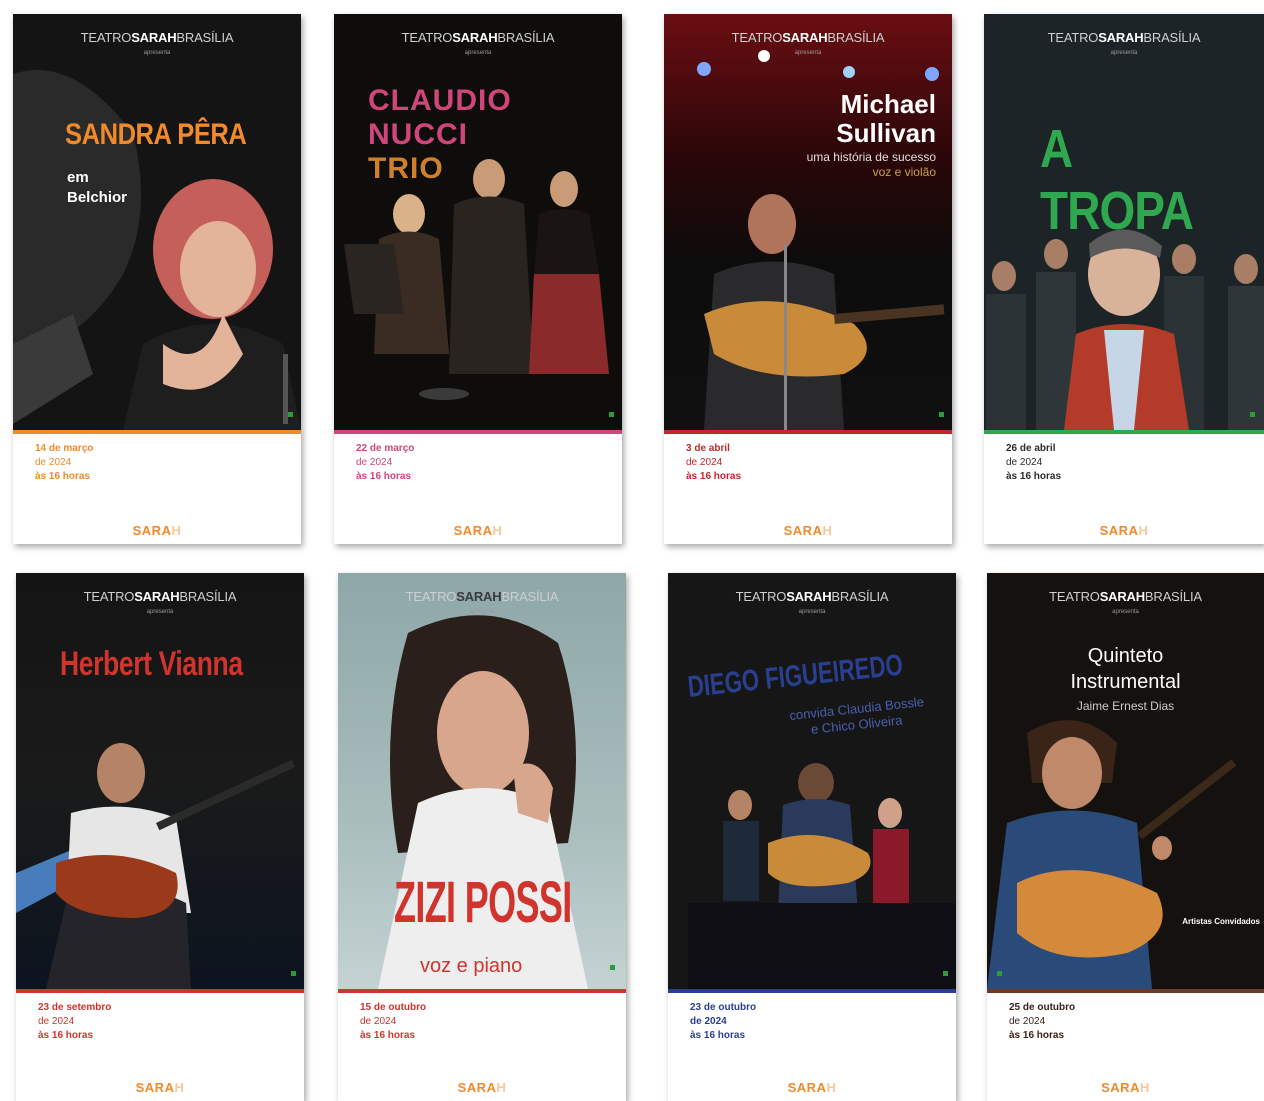 Image resolution: width=1264 pixels, height=1101 pixels. Describe the element at coordinates (393, 1021) in the screenshot. I see `event-date-info: 15 de outubro de 2024 às 16 horas` at that location.